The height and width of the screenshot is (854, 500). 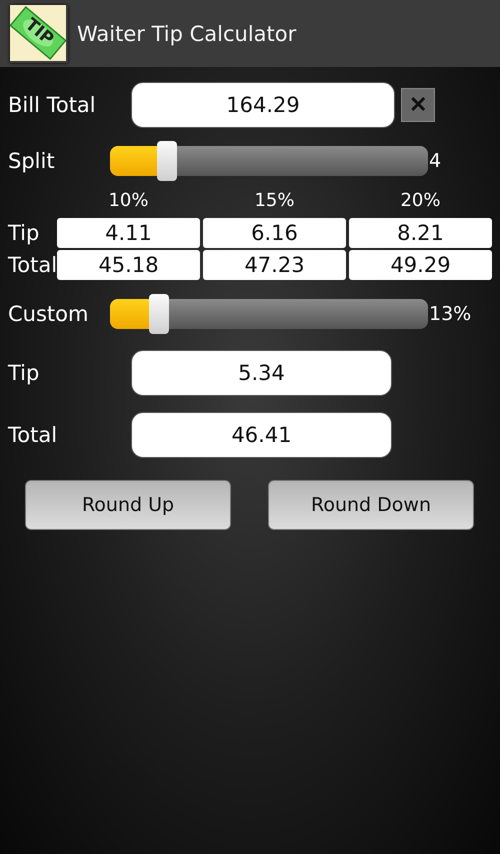 I want to click on table-cell: 8.21, so click(x=420, y=233).